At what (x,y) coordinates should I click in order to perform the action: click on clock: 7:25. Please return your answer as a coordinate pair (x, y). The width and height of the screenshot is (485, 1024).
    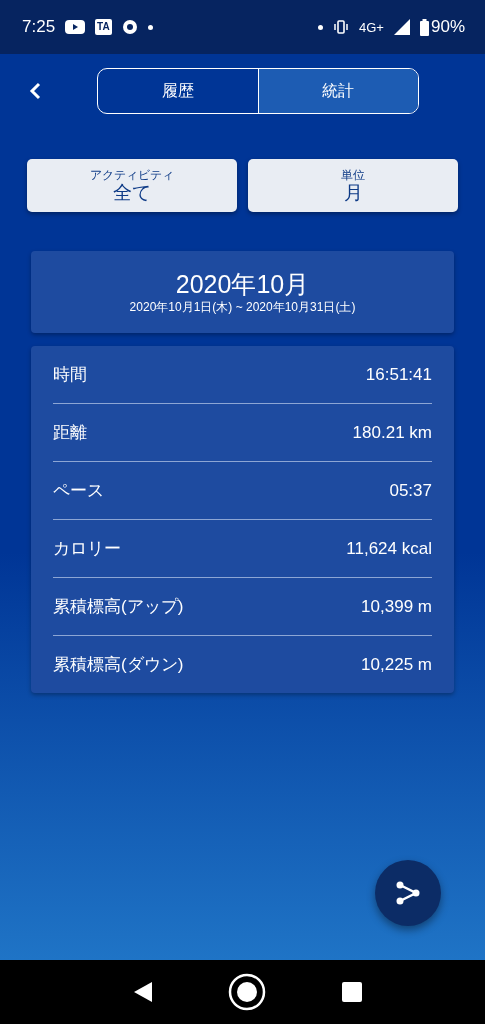
    Looking at the image, I should click on (39, 27).